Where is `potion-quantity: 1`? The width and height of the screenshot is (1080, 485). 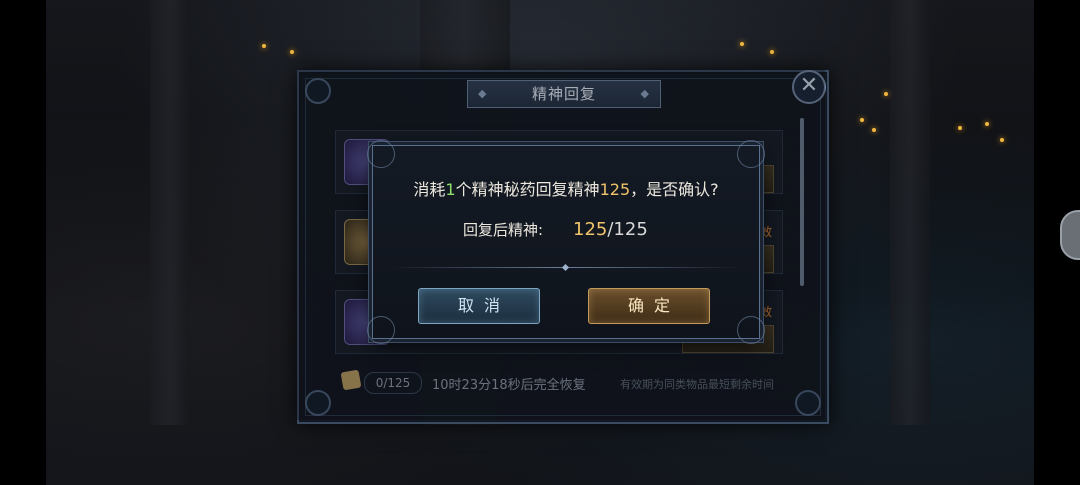 potion-quantity: 1 is located at coordinates (450, 189).